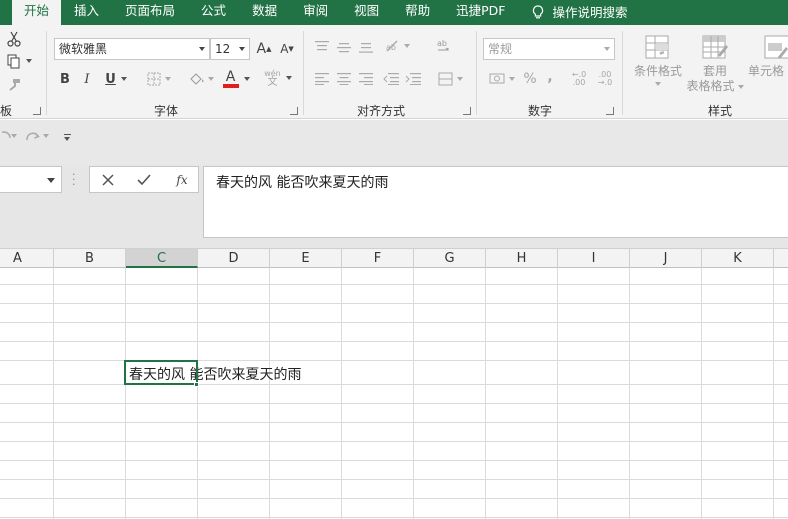 The height and width of the screenshot is (519, 788). What do you see at coordinates (666, 258) in the screenshot?
I see `column-header-j: J` at bounding box center [666, 258].